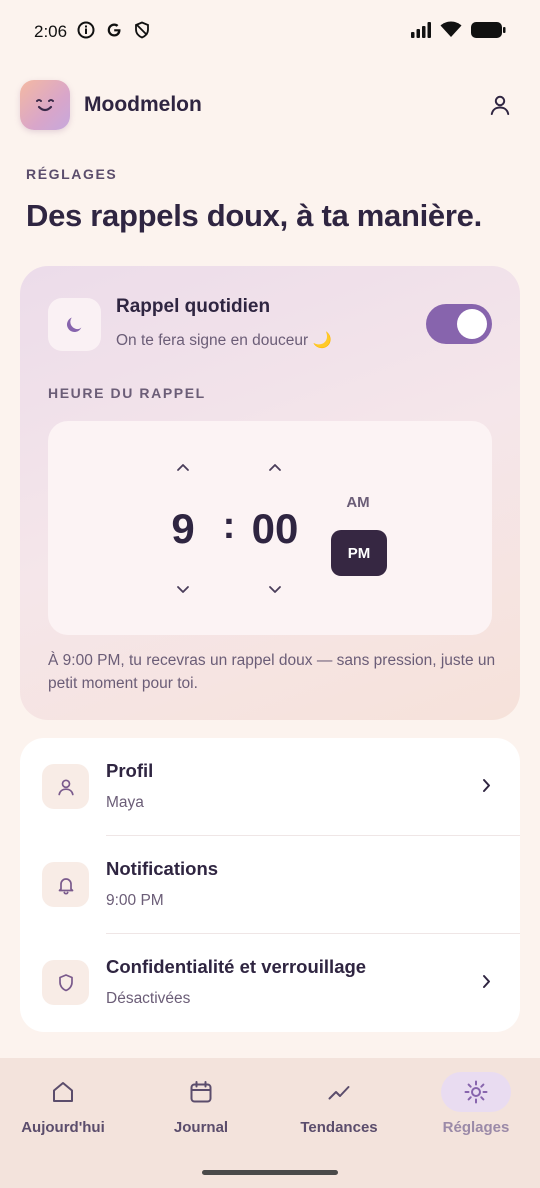 The width and height of the screenshot is (540, 1188). I want to click on time-picker: 9 : 00 AM PM, so click(270, 528).